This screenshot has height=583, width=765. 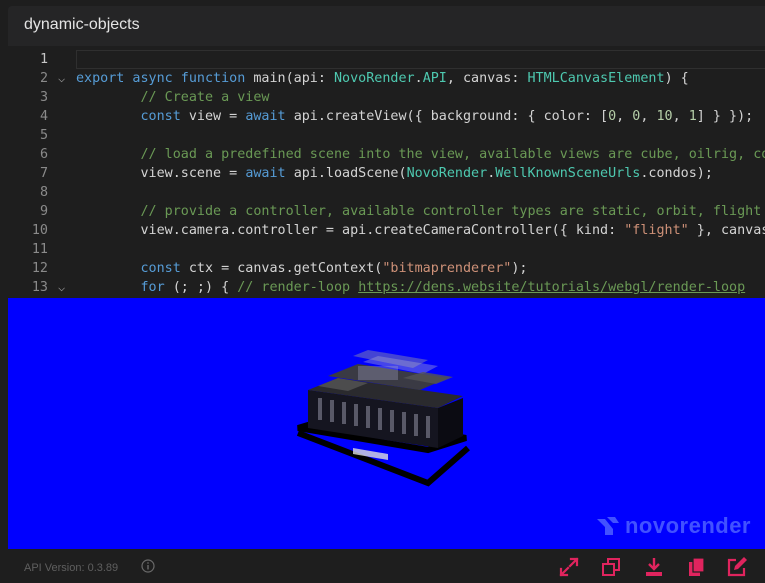 What do you see at coordinates (656, 230) in the screenshot?
I see `code-token: "flight"` at bounding box center [656, 230].